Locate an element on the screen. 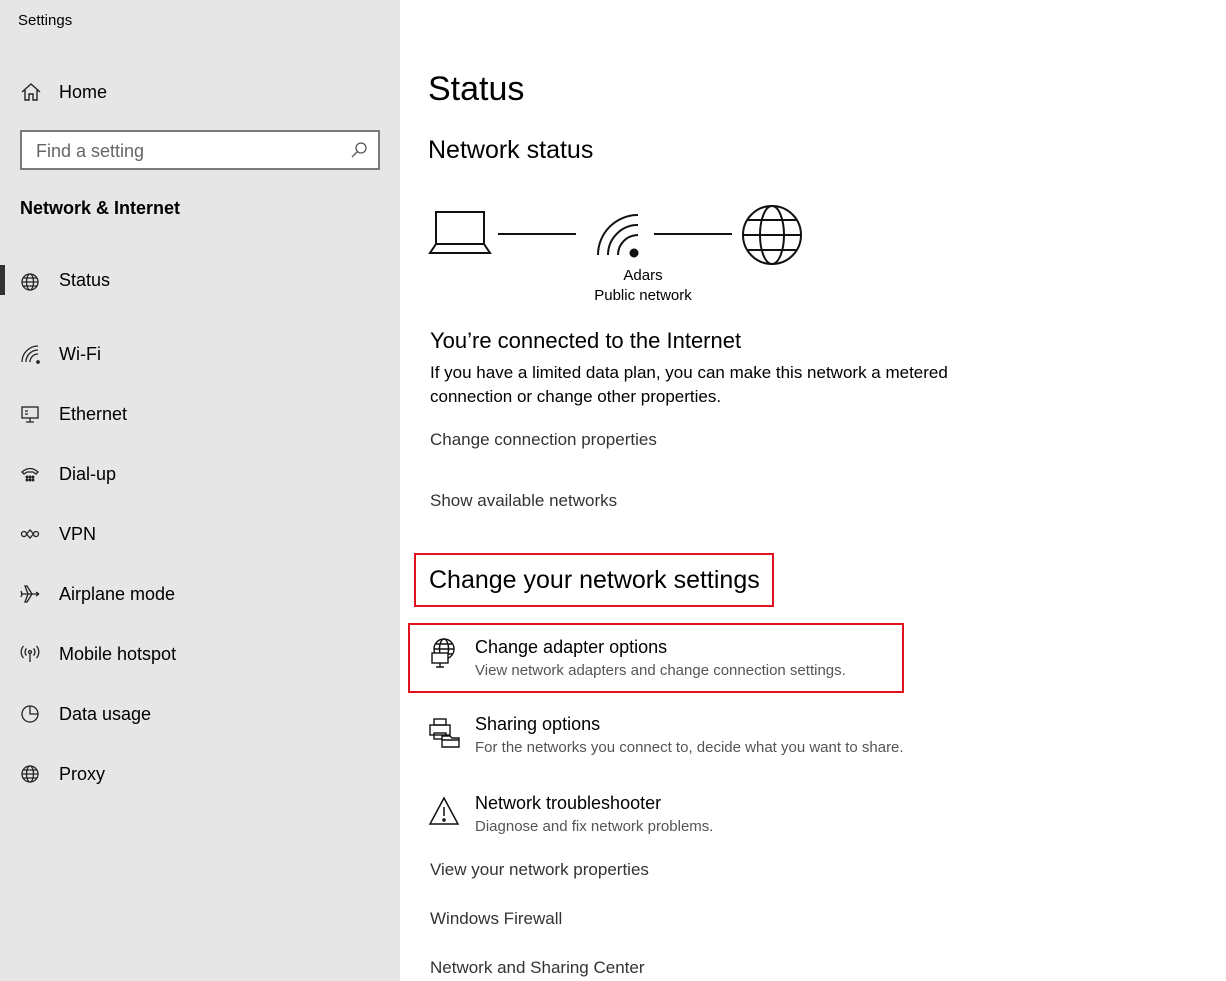 This screenshot has height=981, width=1226. option-name: Change adapter options is located at coordinates (571, 647).